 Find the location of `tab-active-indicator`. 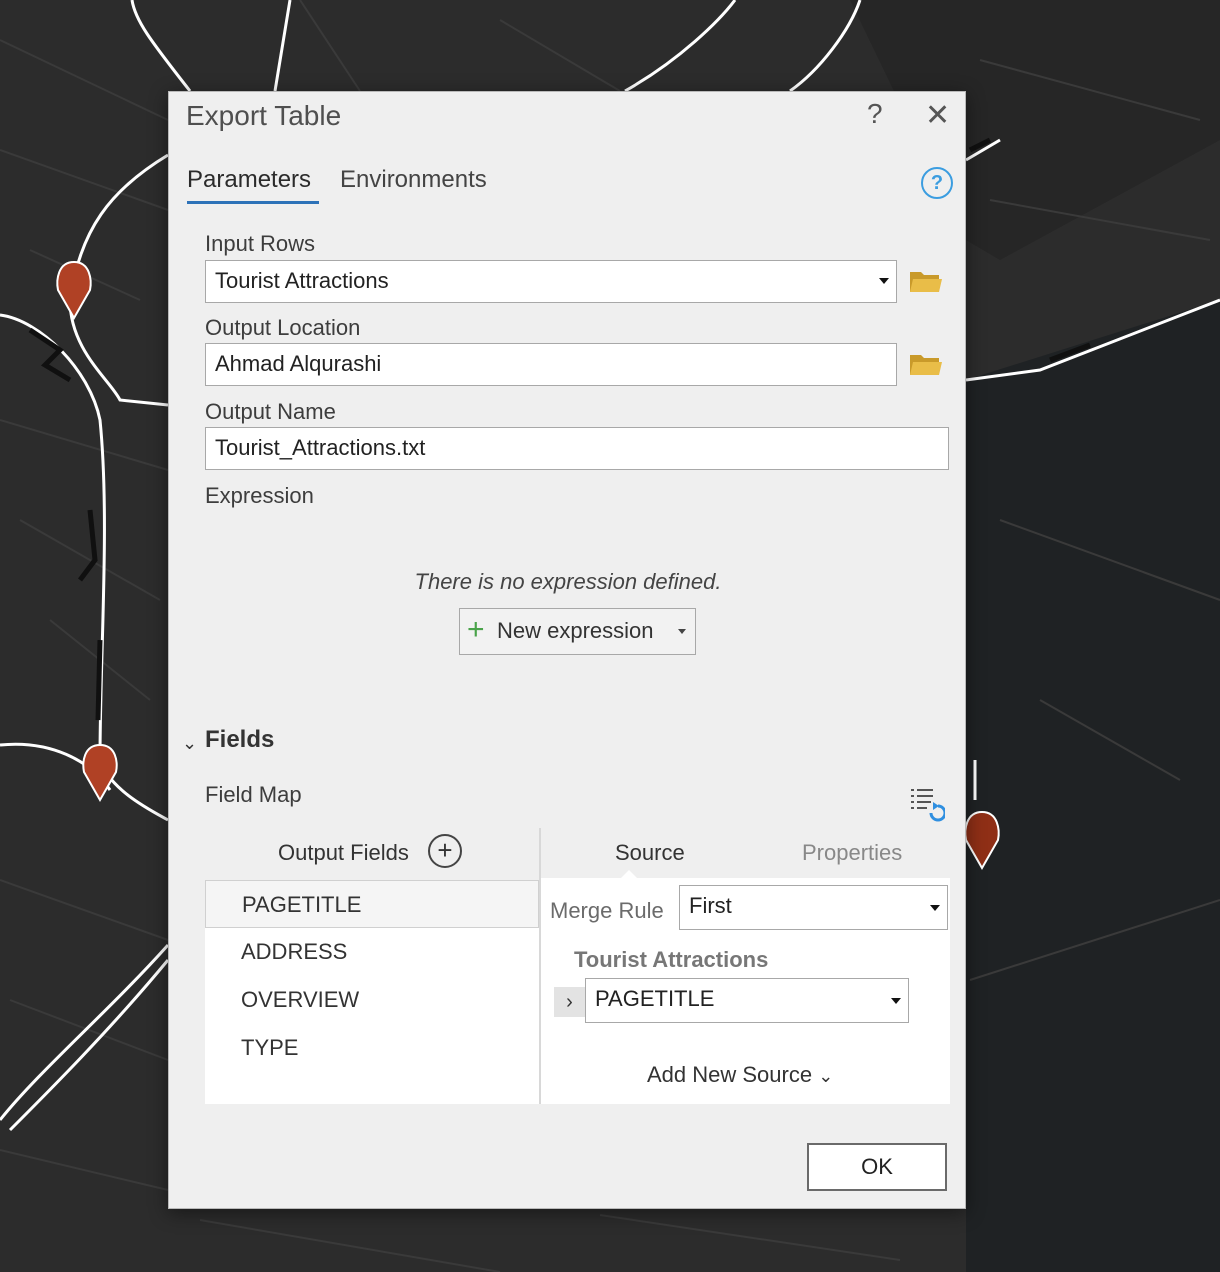

tab-active-indicator is located at coordinates (253, 202).